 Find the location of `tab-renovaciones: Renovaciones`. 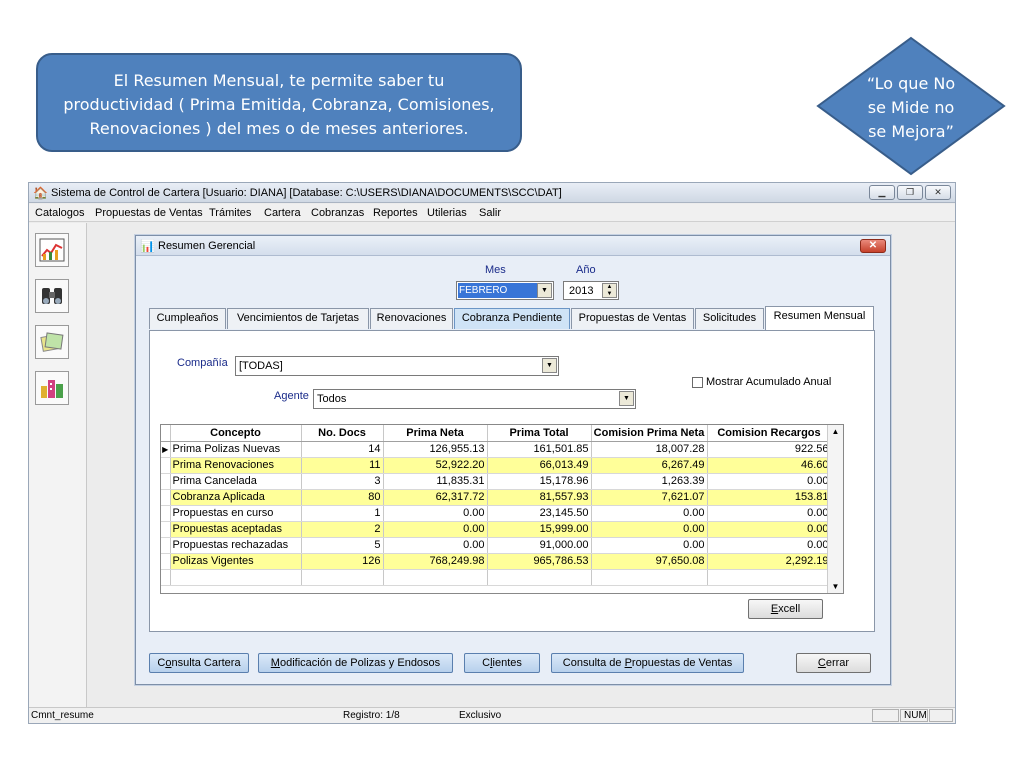

tab-renovaciones: Renovaciones is located at coordinates (411, 318).